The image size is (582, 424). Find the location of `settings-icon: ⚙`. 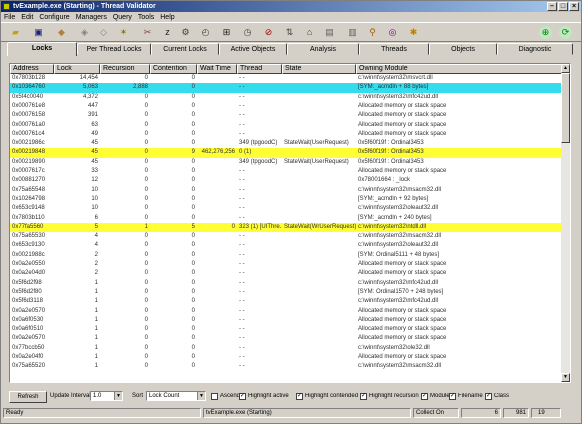

settings-icon: ⚙ is located at coordinates (185, 32).